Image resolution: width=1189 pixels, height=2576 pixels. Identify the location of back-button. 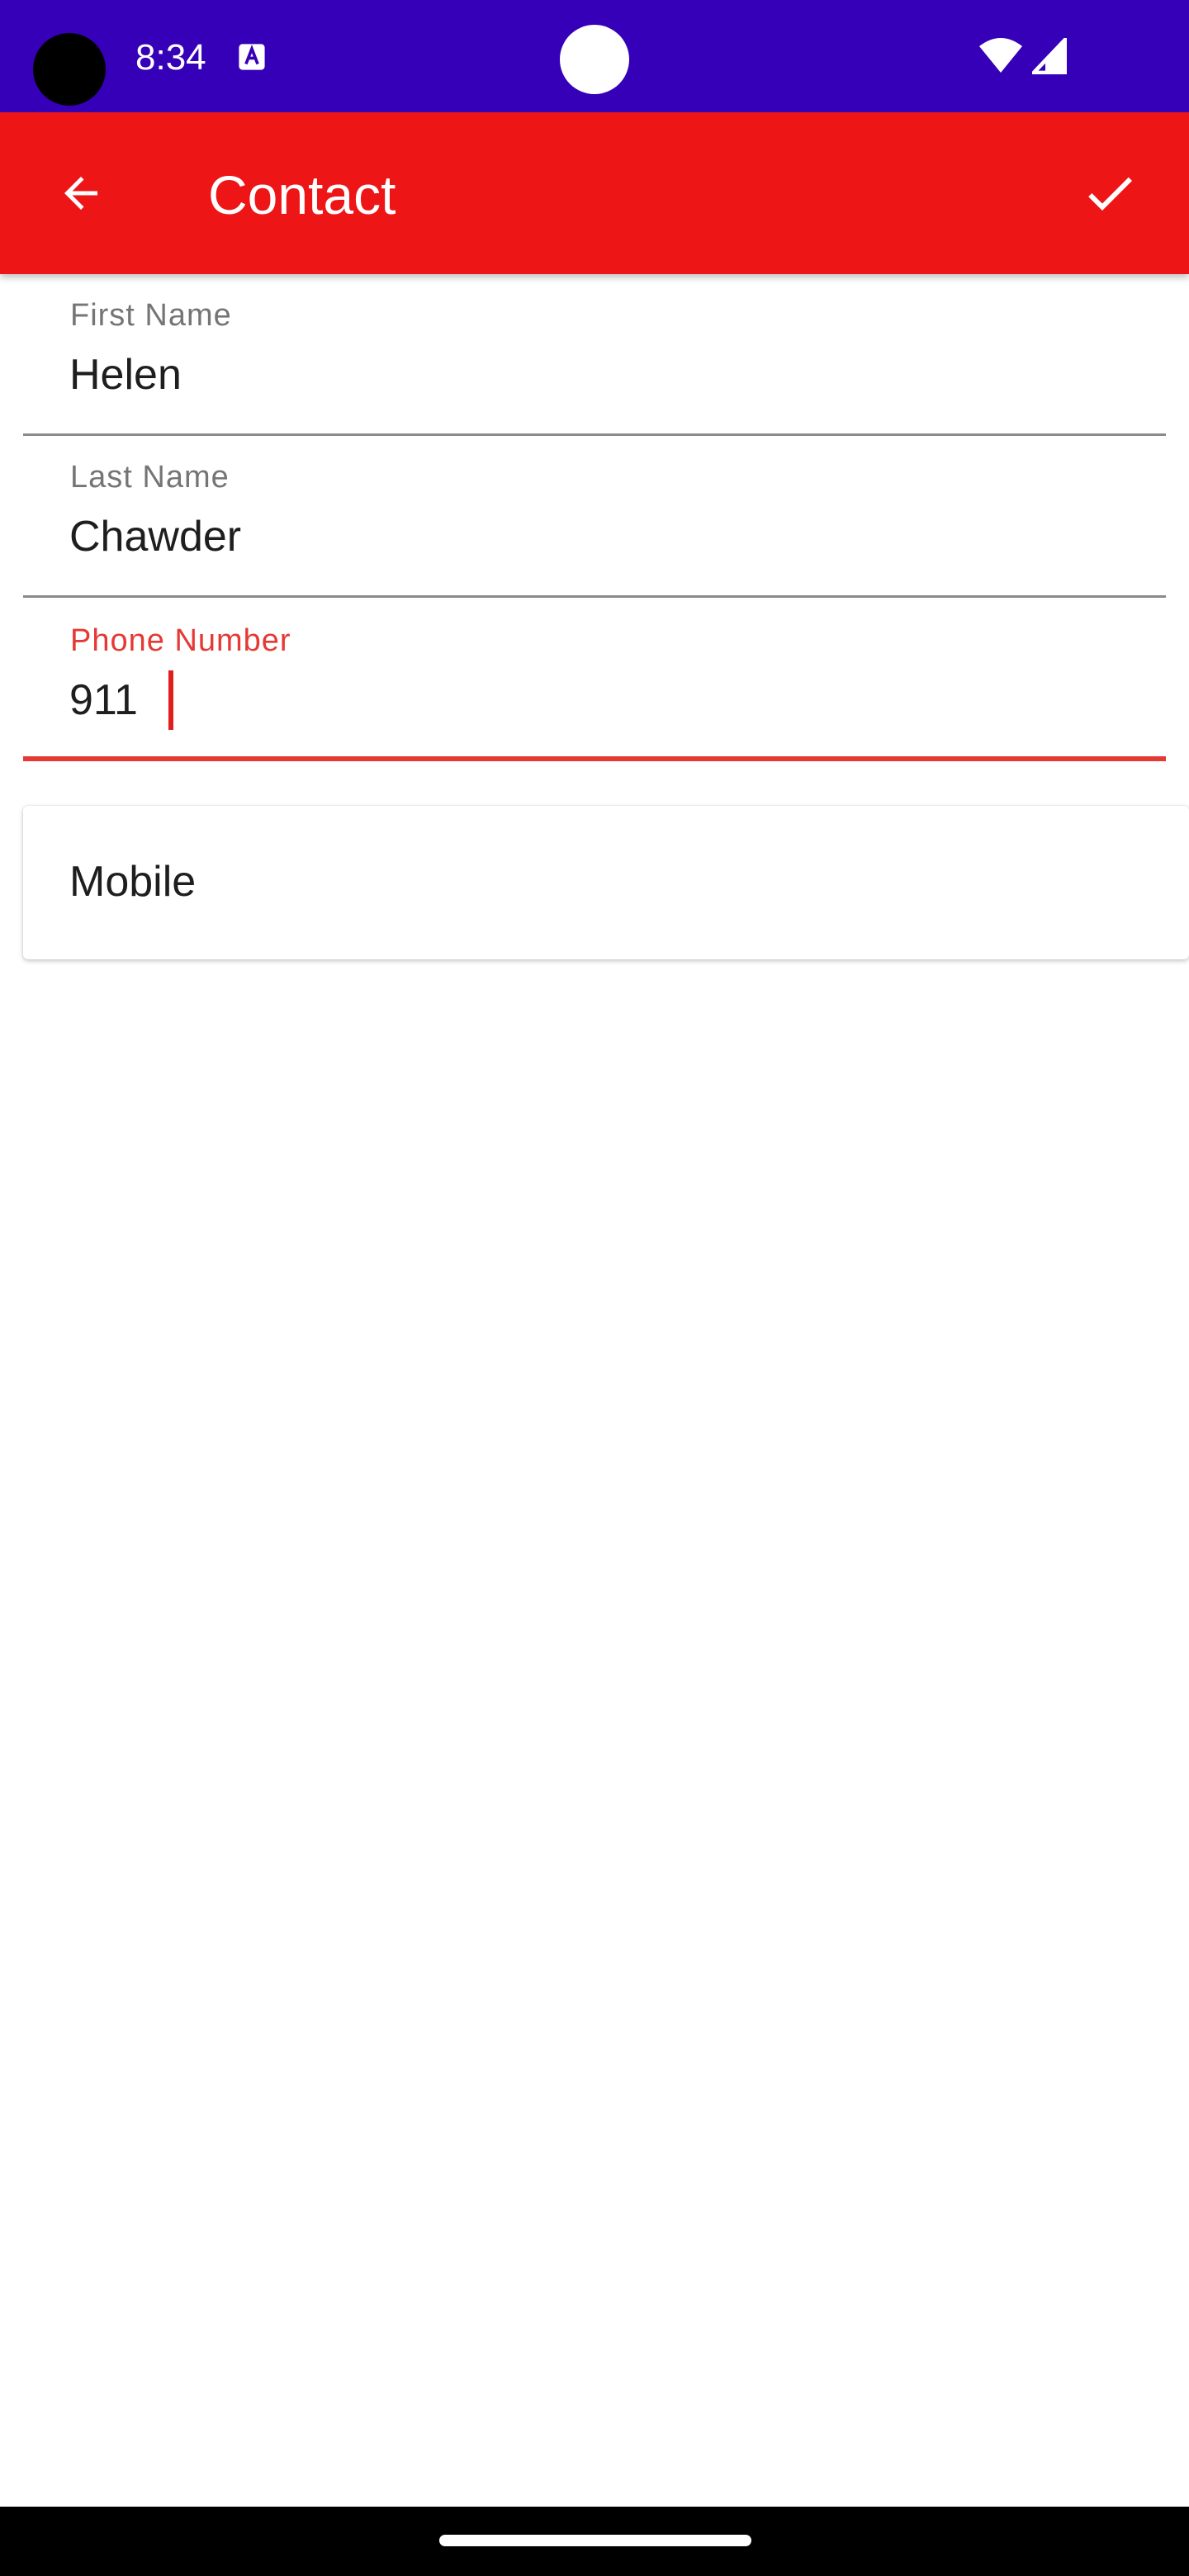
(81, 193).